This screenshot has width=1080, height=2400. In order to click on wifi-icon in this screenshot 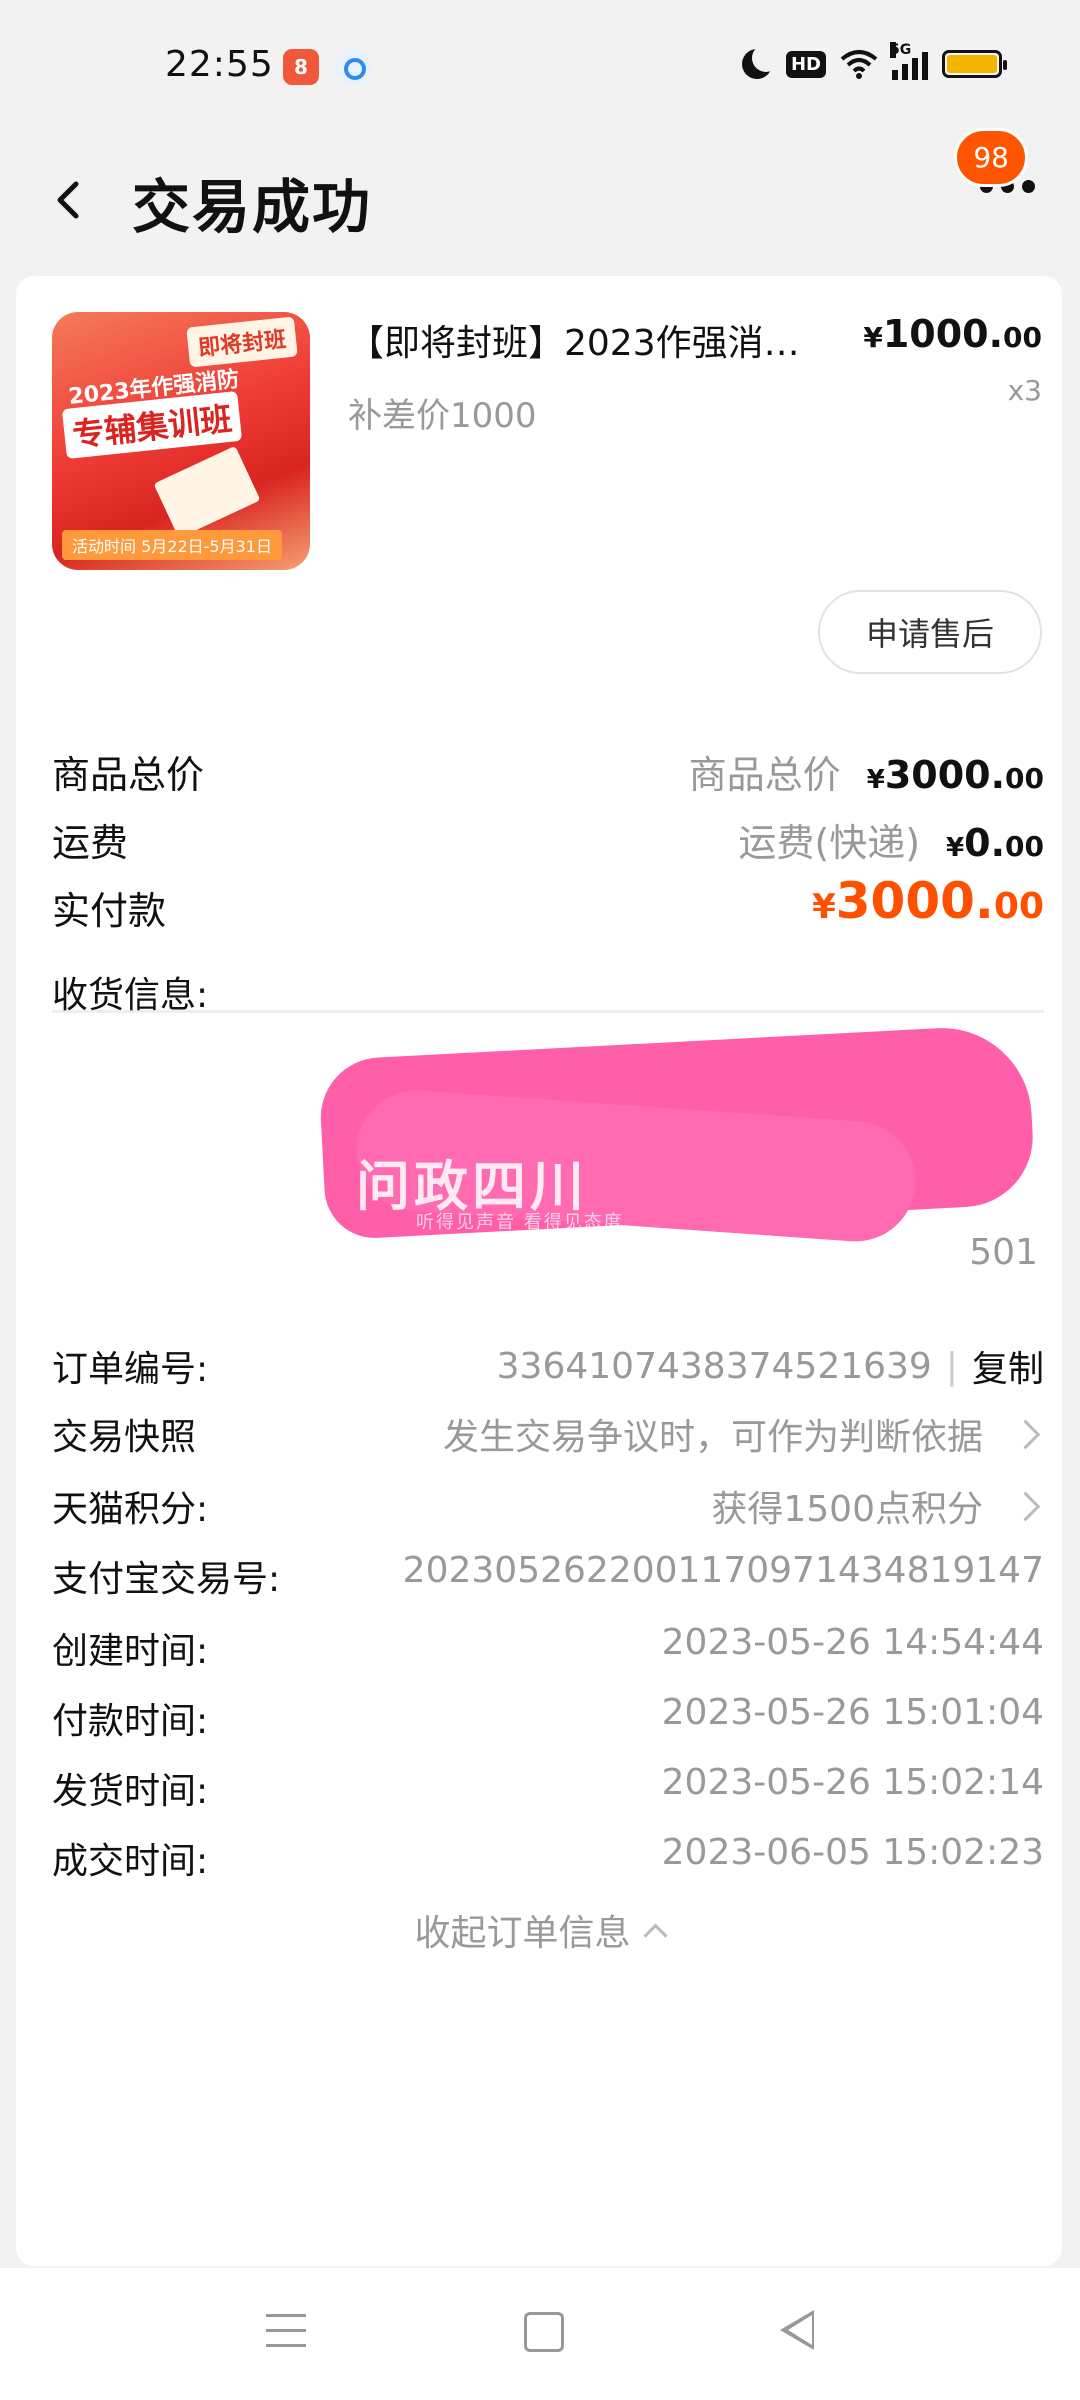, I will do `click(859, 64)`.